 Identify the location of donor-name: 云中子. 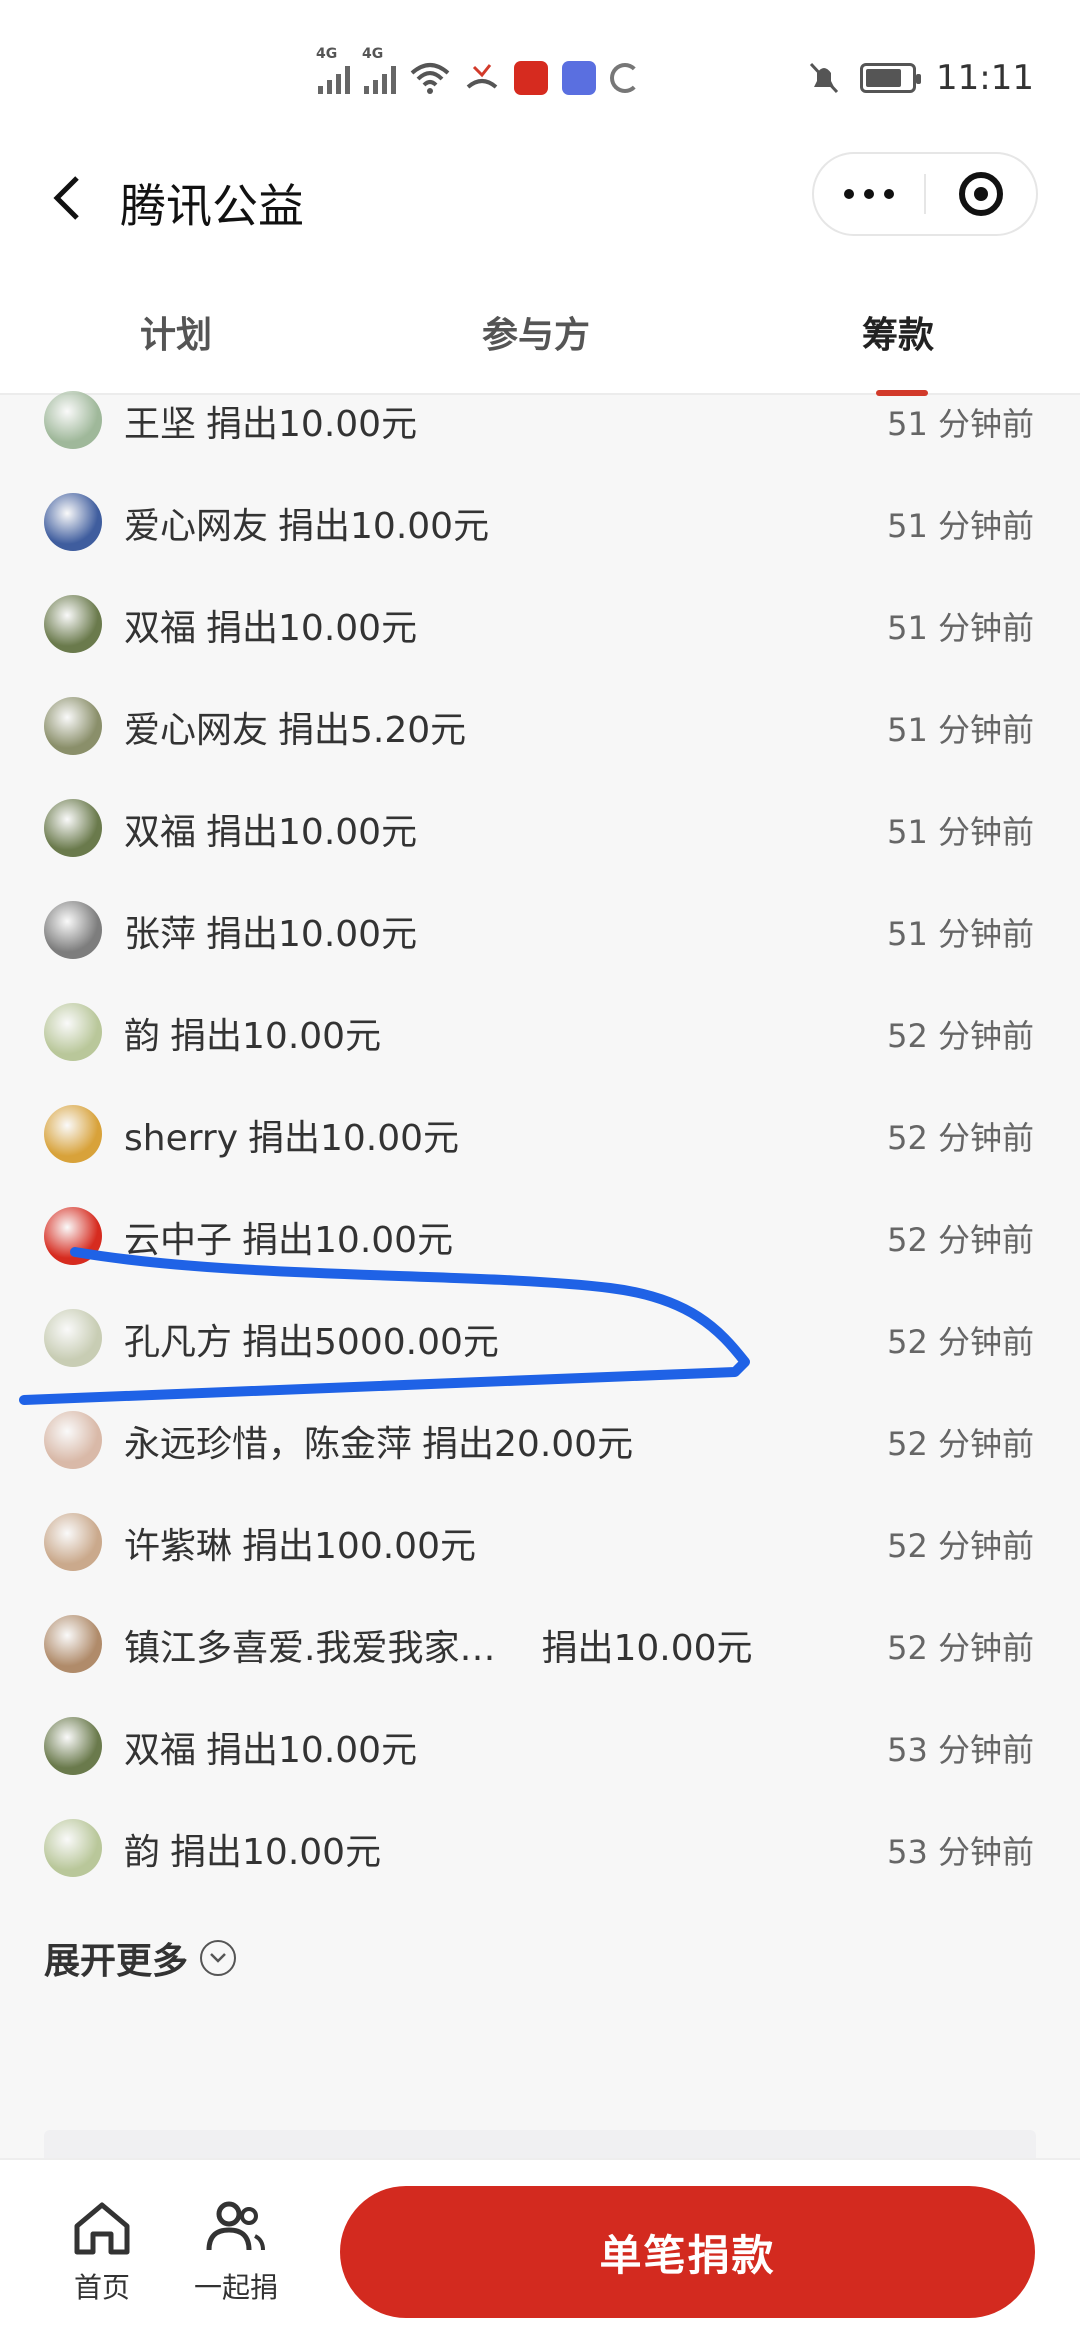
(178, 1240).